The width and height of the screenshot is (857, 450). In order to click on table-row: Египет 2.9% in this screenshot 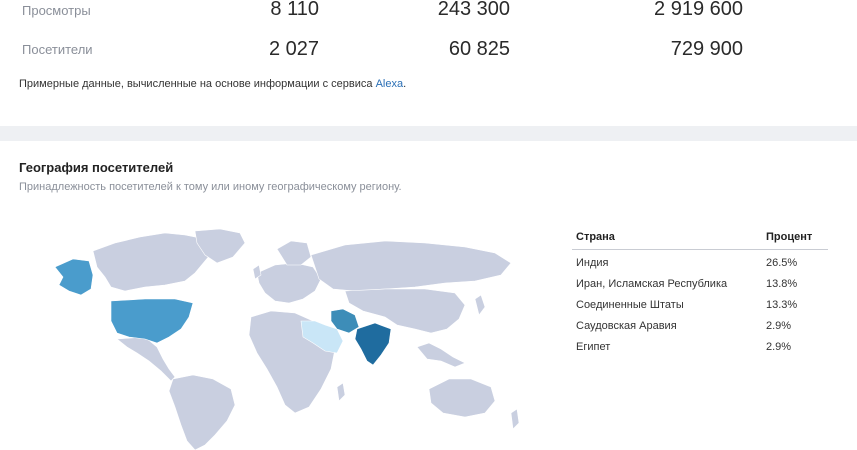, I will do `click(700, 344)`.